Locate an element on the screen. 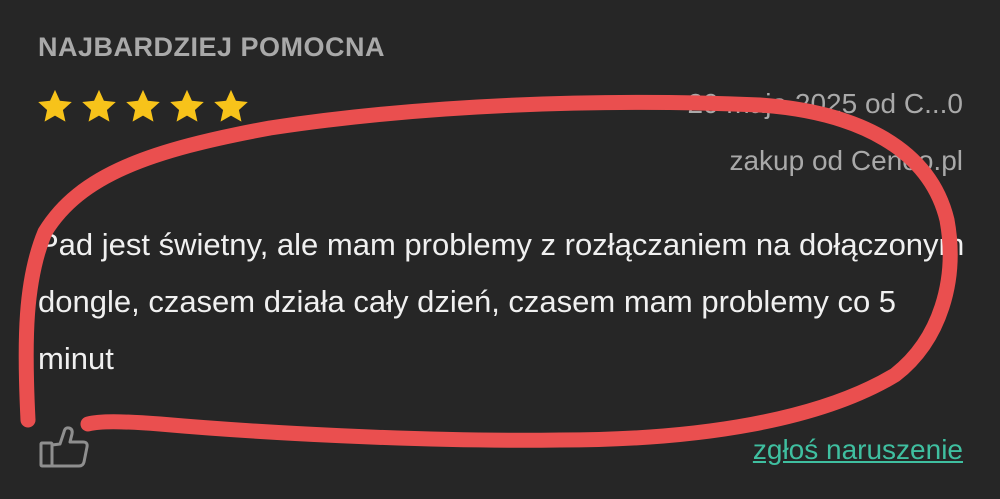  purchase-source: zakup od Ceneo.pl is located at coordinates (846, 160).